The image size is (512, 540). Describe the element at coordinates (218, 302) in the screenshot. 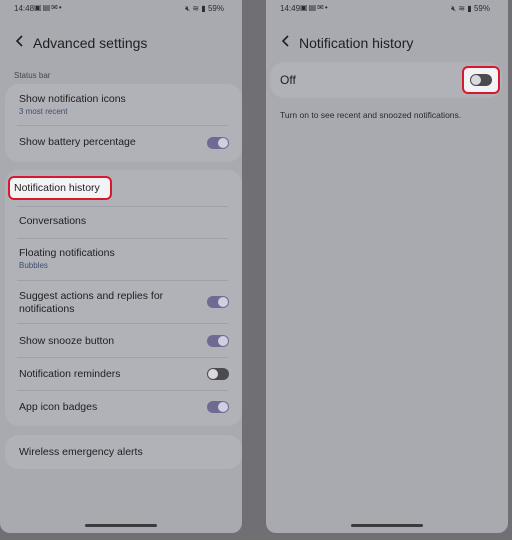

I see `suggest-actions-toggle` at that location.